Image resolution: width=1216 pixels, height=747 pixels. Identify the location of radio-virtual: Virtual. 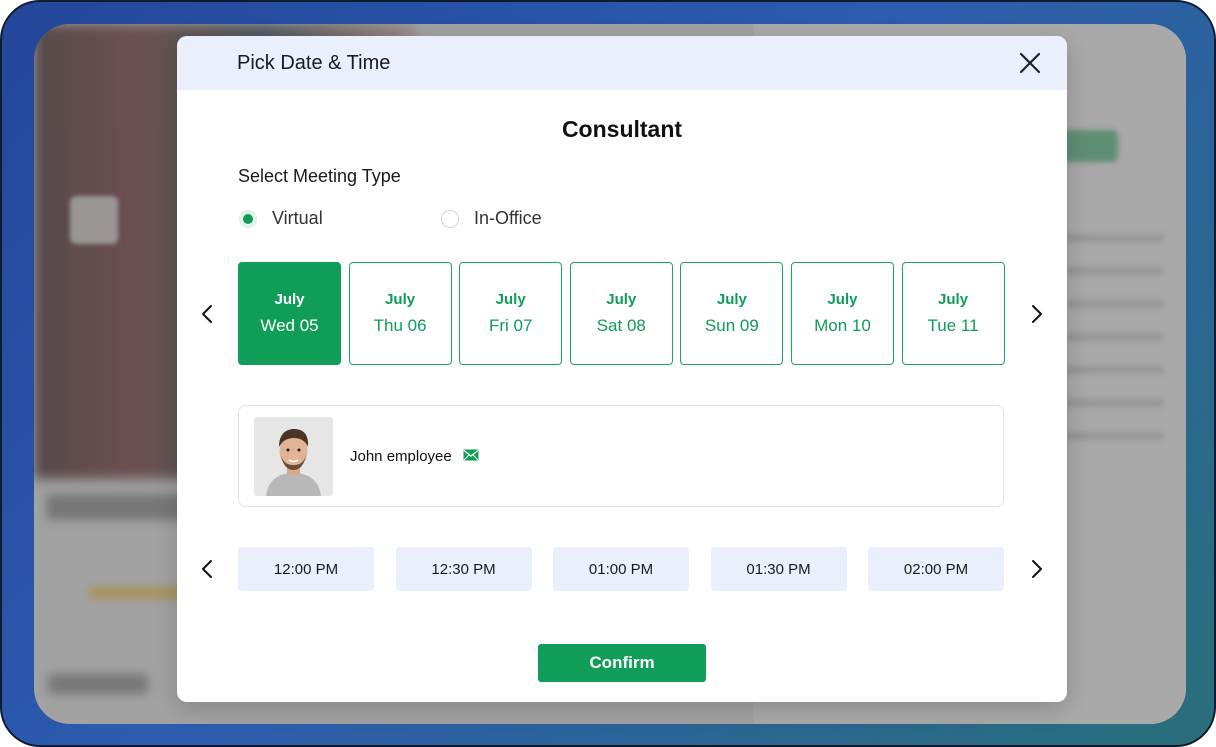
(281, 218).